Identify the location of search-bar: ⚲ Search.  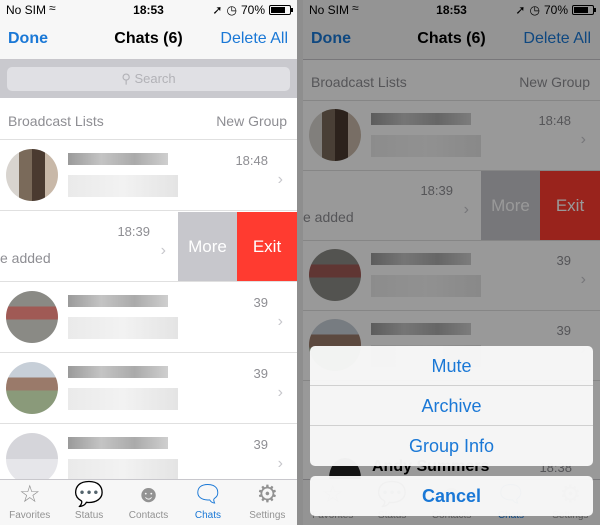
(148, 79).